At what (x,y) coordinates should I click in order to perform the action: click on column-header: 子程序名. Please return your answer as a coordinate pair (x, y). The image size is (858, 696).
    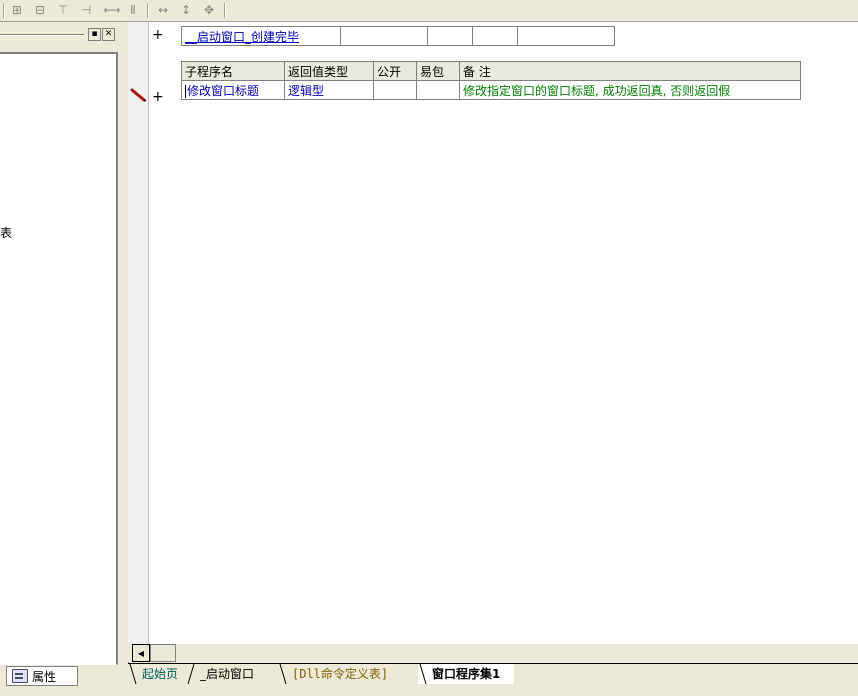
    Looking at the image, I should click on (233, 71).